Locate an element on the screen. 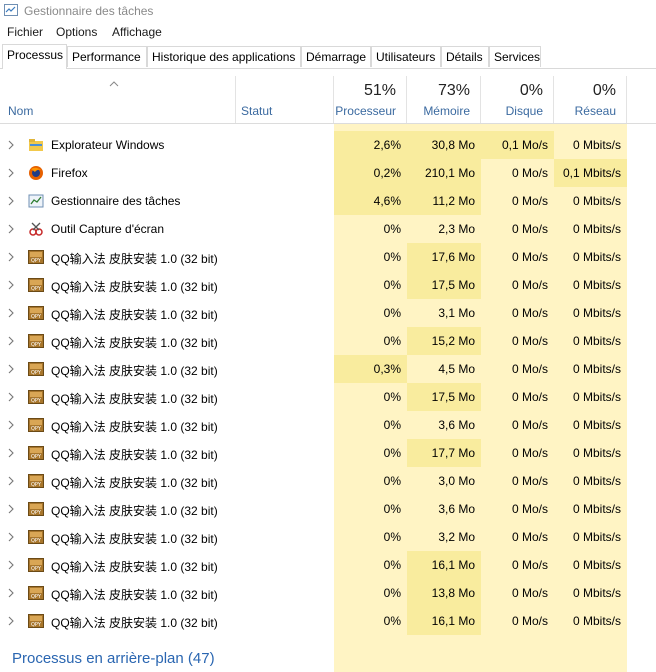 The width and height of the screenshot is (656, 672). column-header-name: Nom is located at coordinates (118, 100).